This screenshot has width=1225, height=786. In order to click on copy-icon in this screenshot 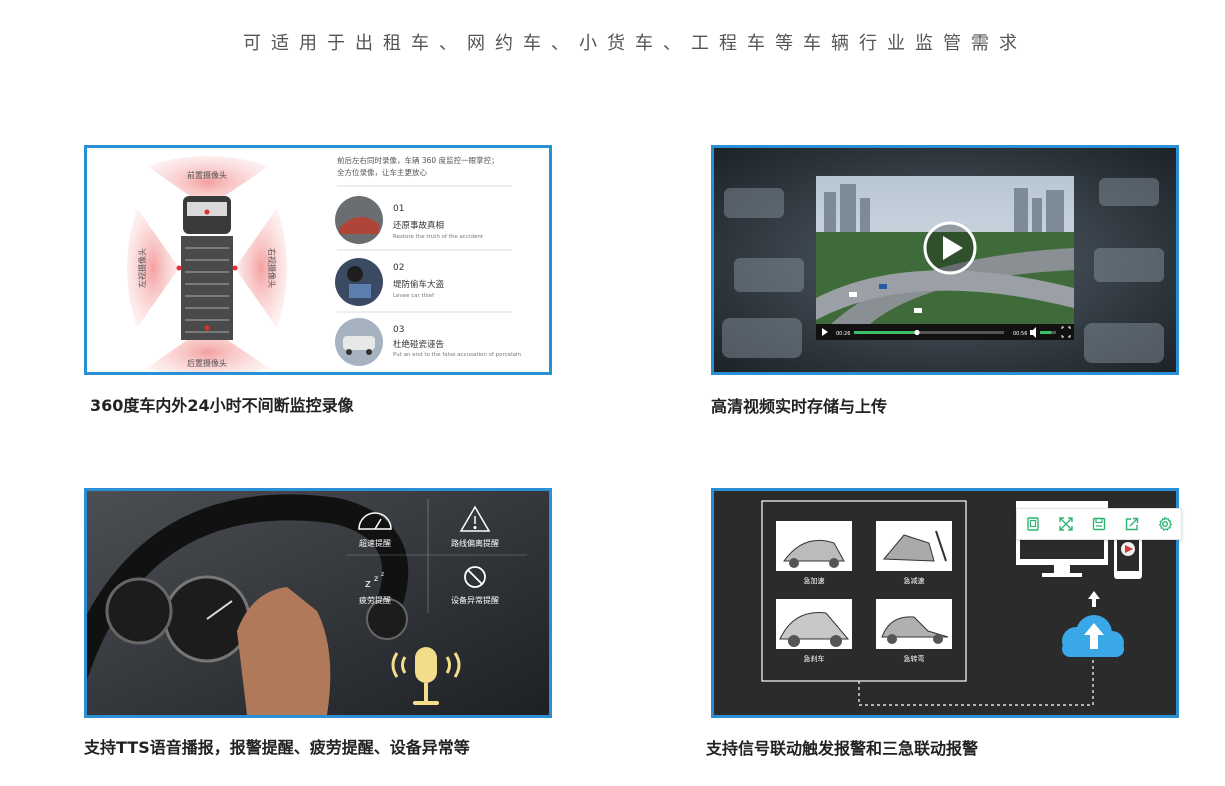, I will do `click(1033, 524)`.